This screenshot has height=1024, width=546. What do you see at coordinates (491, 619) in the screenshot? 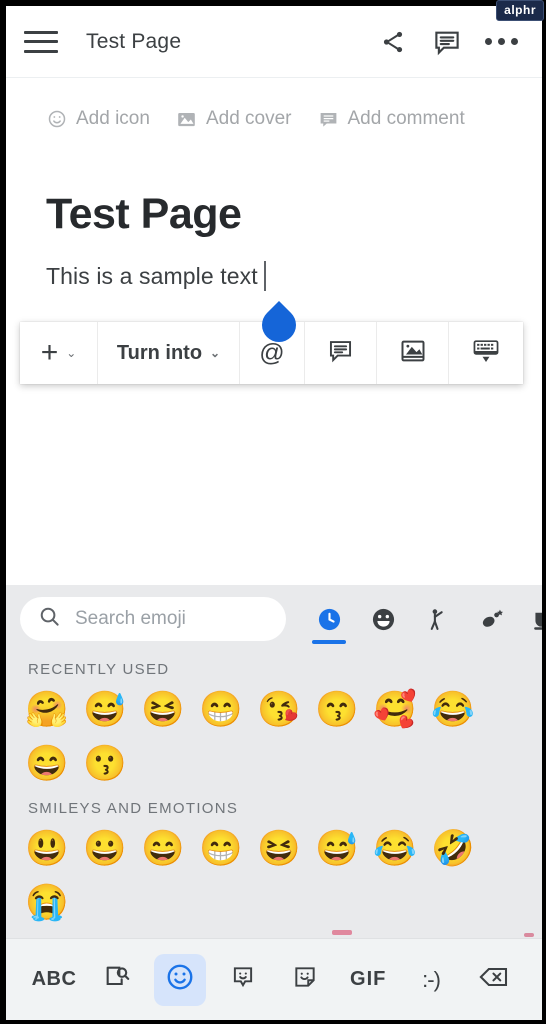
I see `emoji-category-nature` at bounding box center [491, 619].